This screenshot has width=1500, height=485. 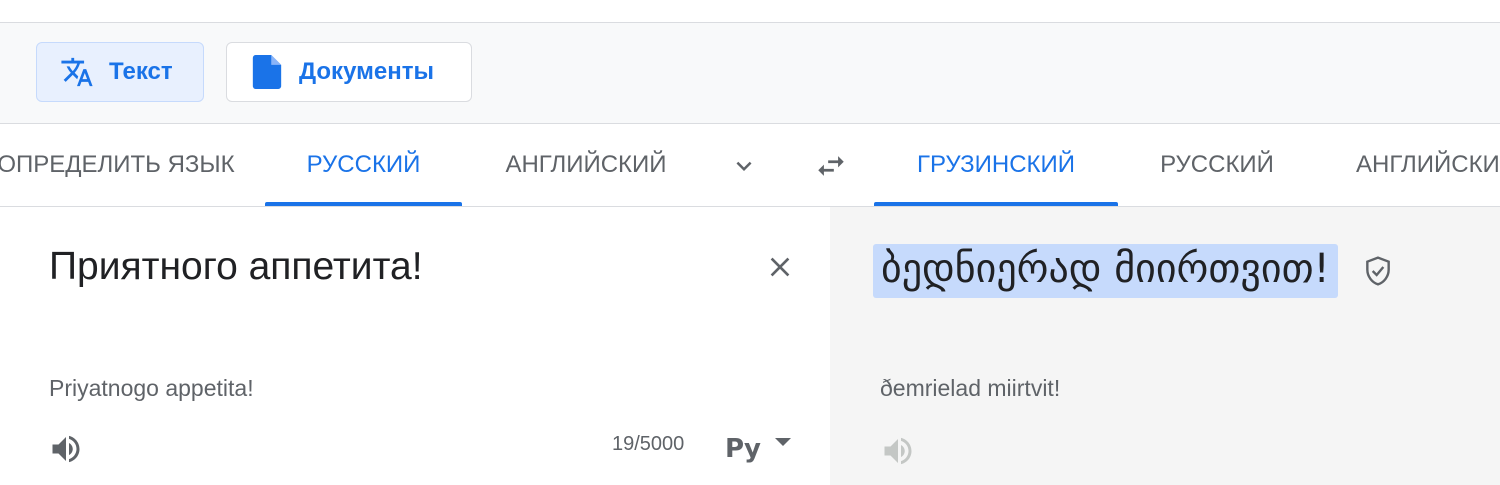 What do you see at coordinates (267, 72) in the screenshot?
I see `document-icon` at bounding box center [267, 72].